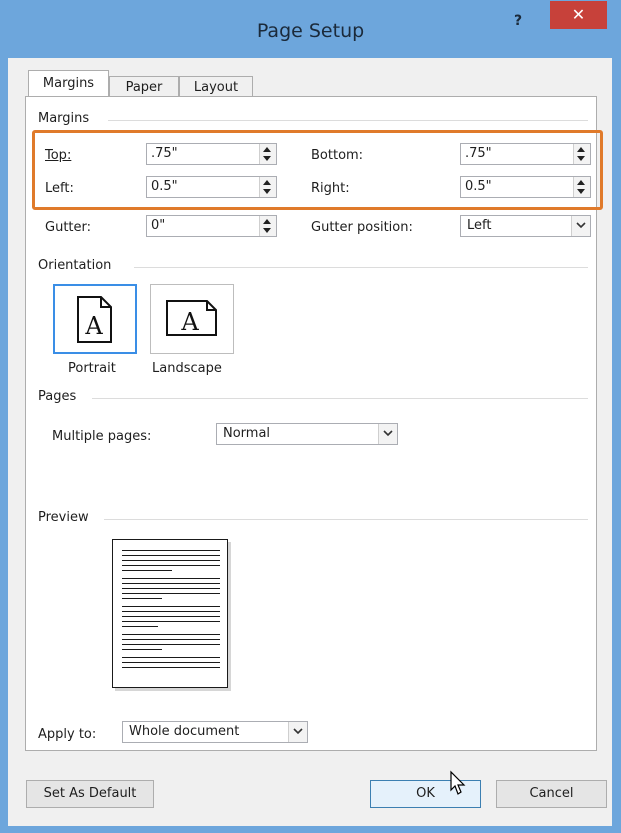  Describe the element at coordinates (67, 734) in the screenshot. I see `apply-to-label: Apply to:` at that location.